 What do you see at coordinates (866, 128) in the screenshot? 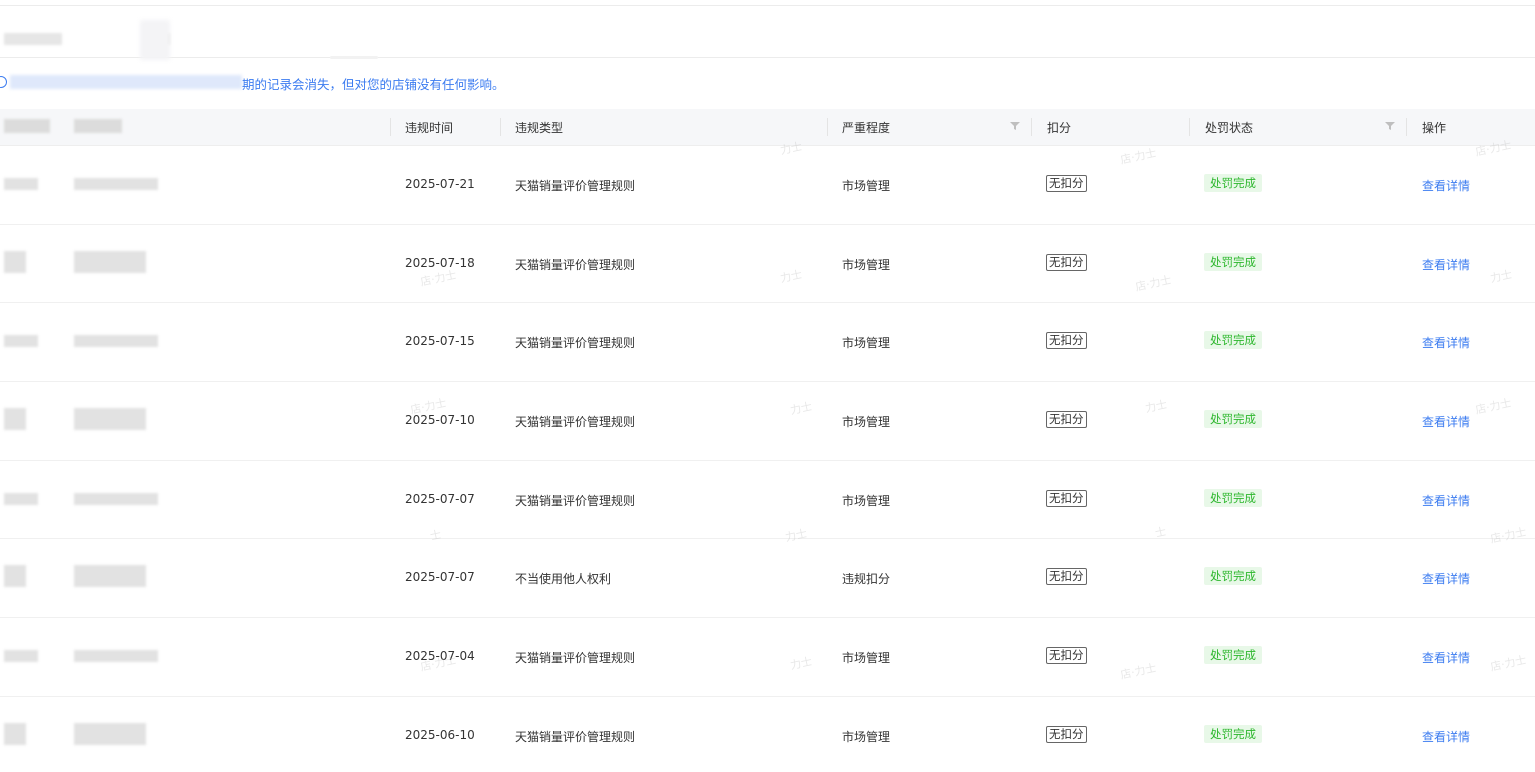
I see `header-severity: 严重程度` at bounding box center [866, 128].